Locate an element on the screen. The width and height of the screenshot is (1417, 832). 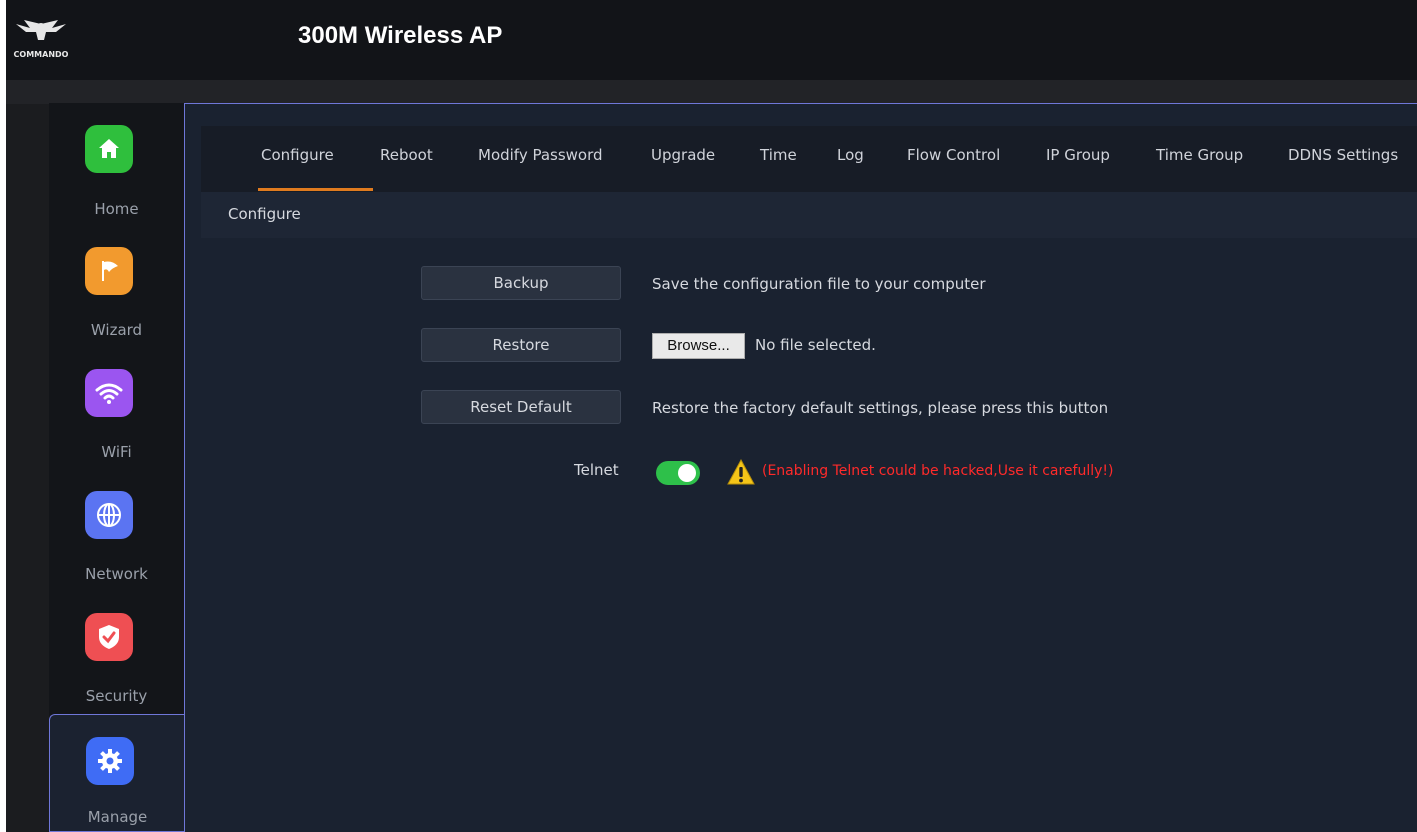
flag-icon is located at coordinates (109, 271).